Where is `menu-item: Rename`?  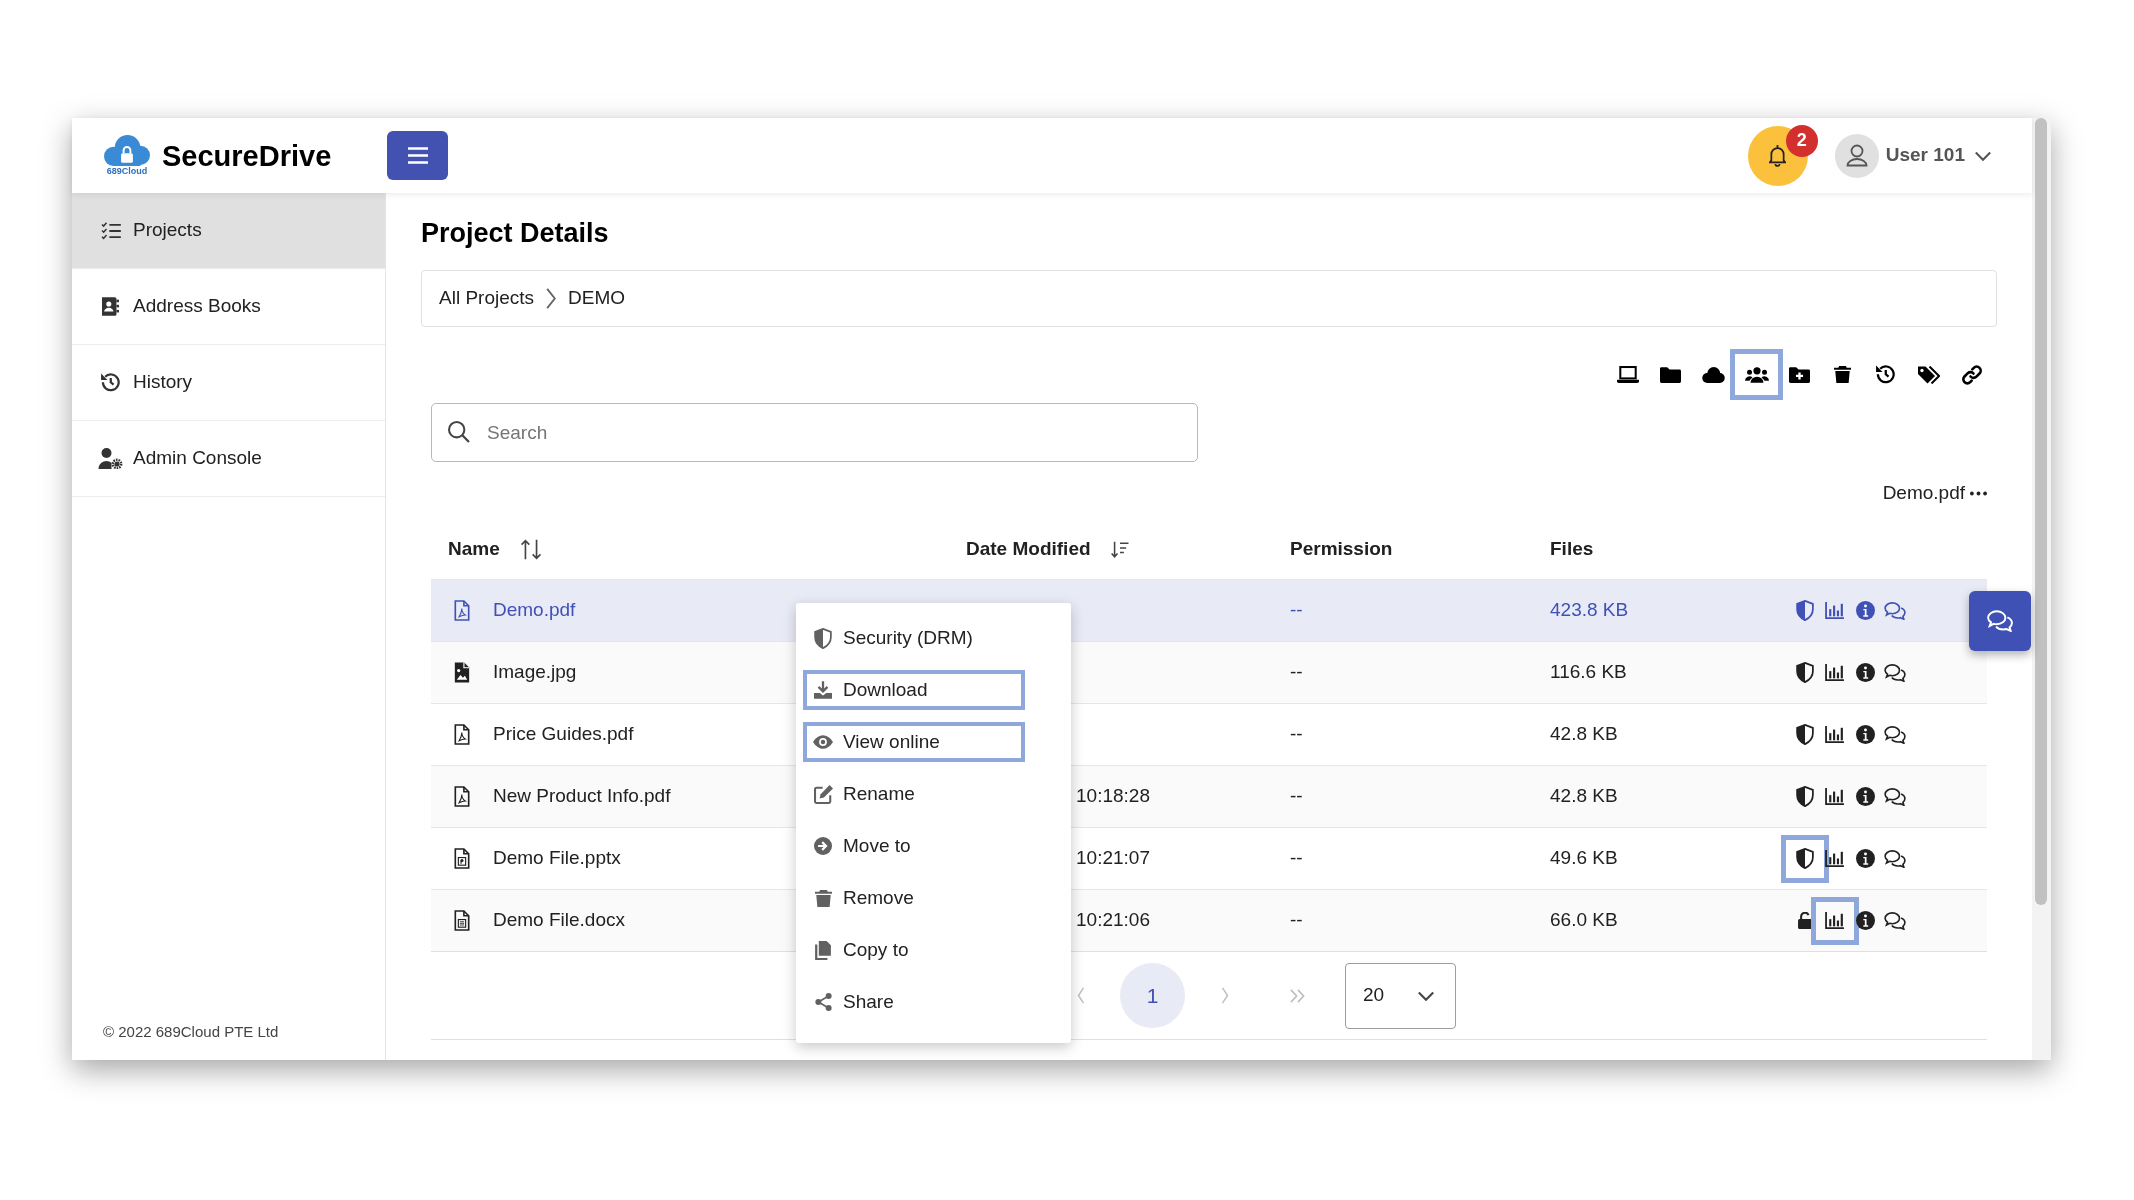
menu-item: Rename is located at coordinates (914, 794).